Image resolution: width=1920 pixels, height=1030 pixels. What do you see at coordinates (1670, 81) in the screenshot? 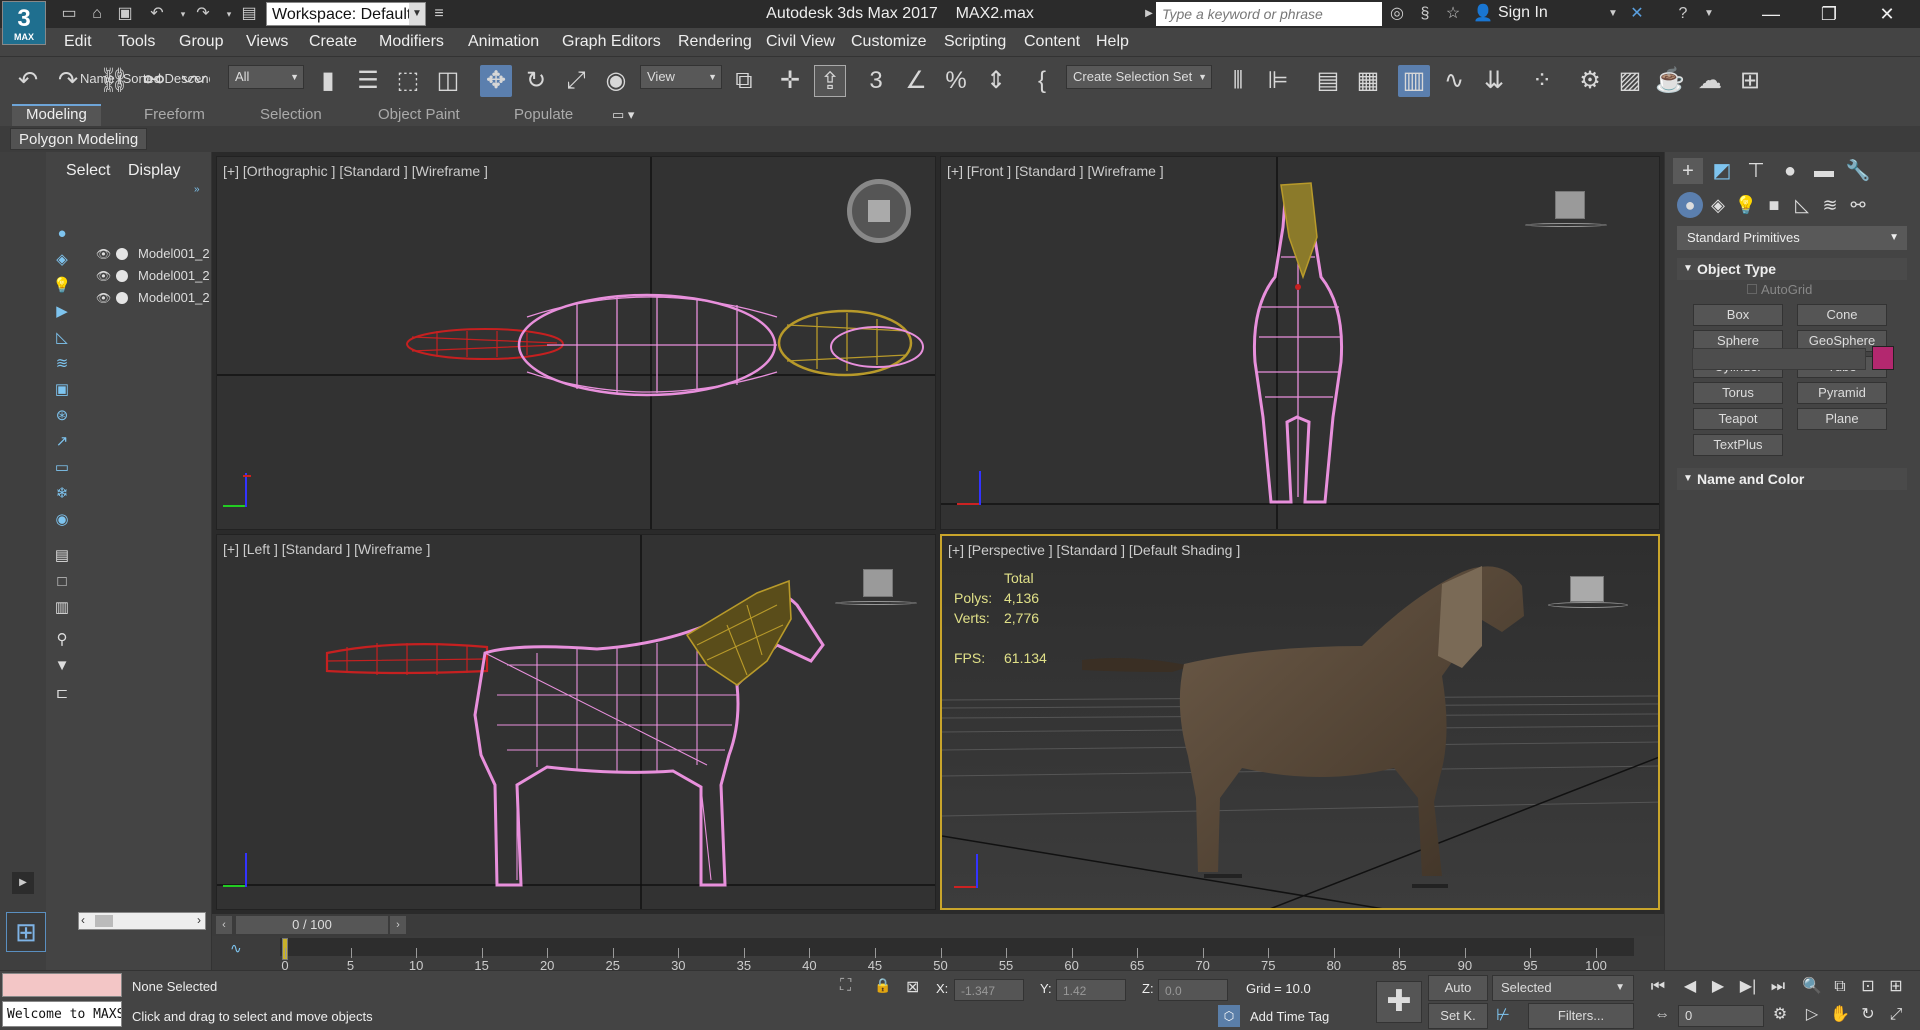
I see `render-production-icon: ☕` at bounding box center [1670, 81].